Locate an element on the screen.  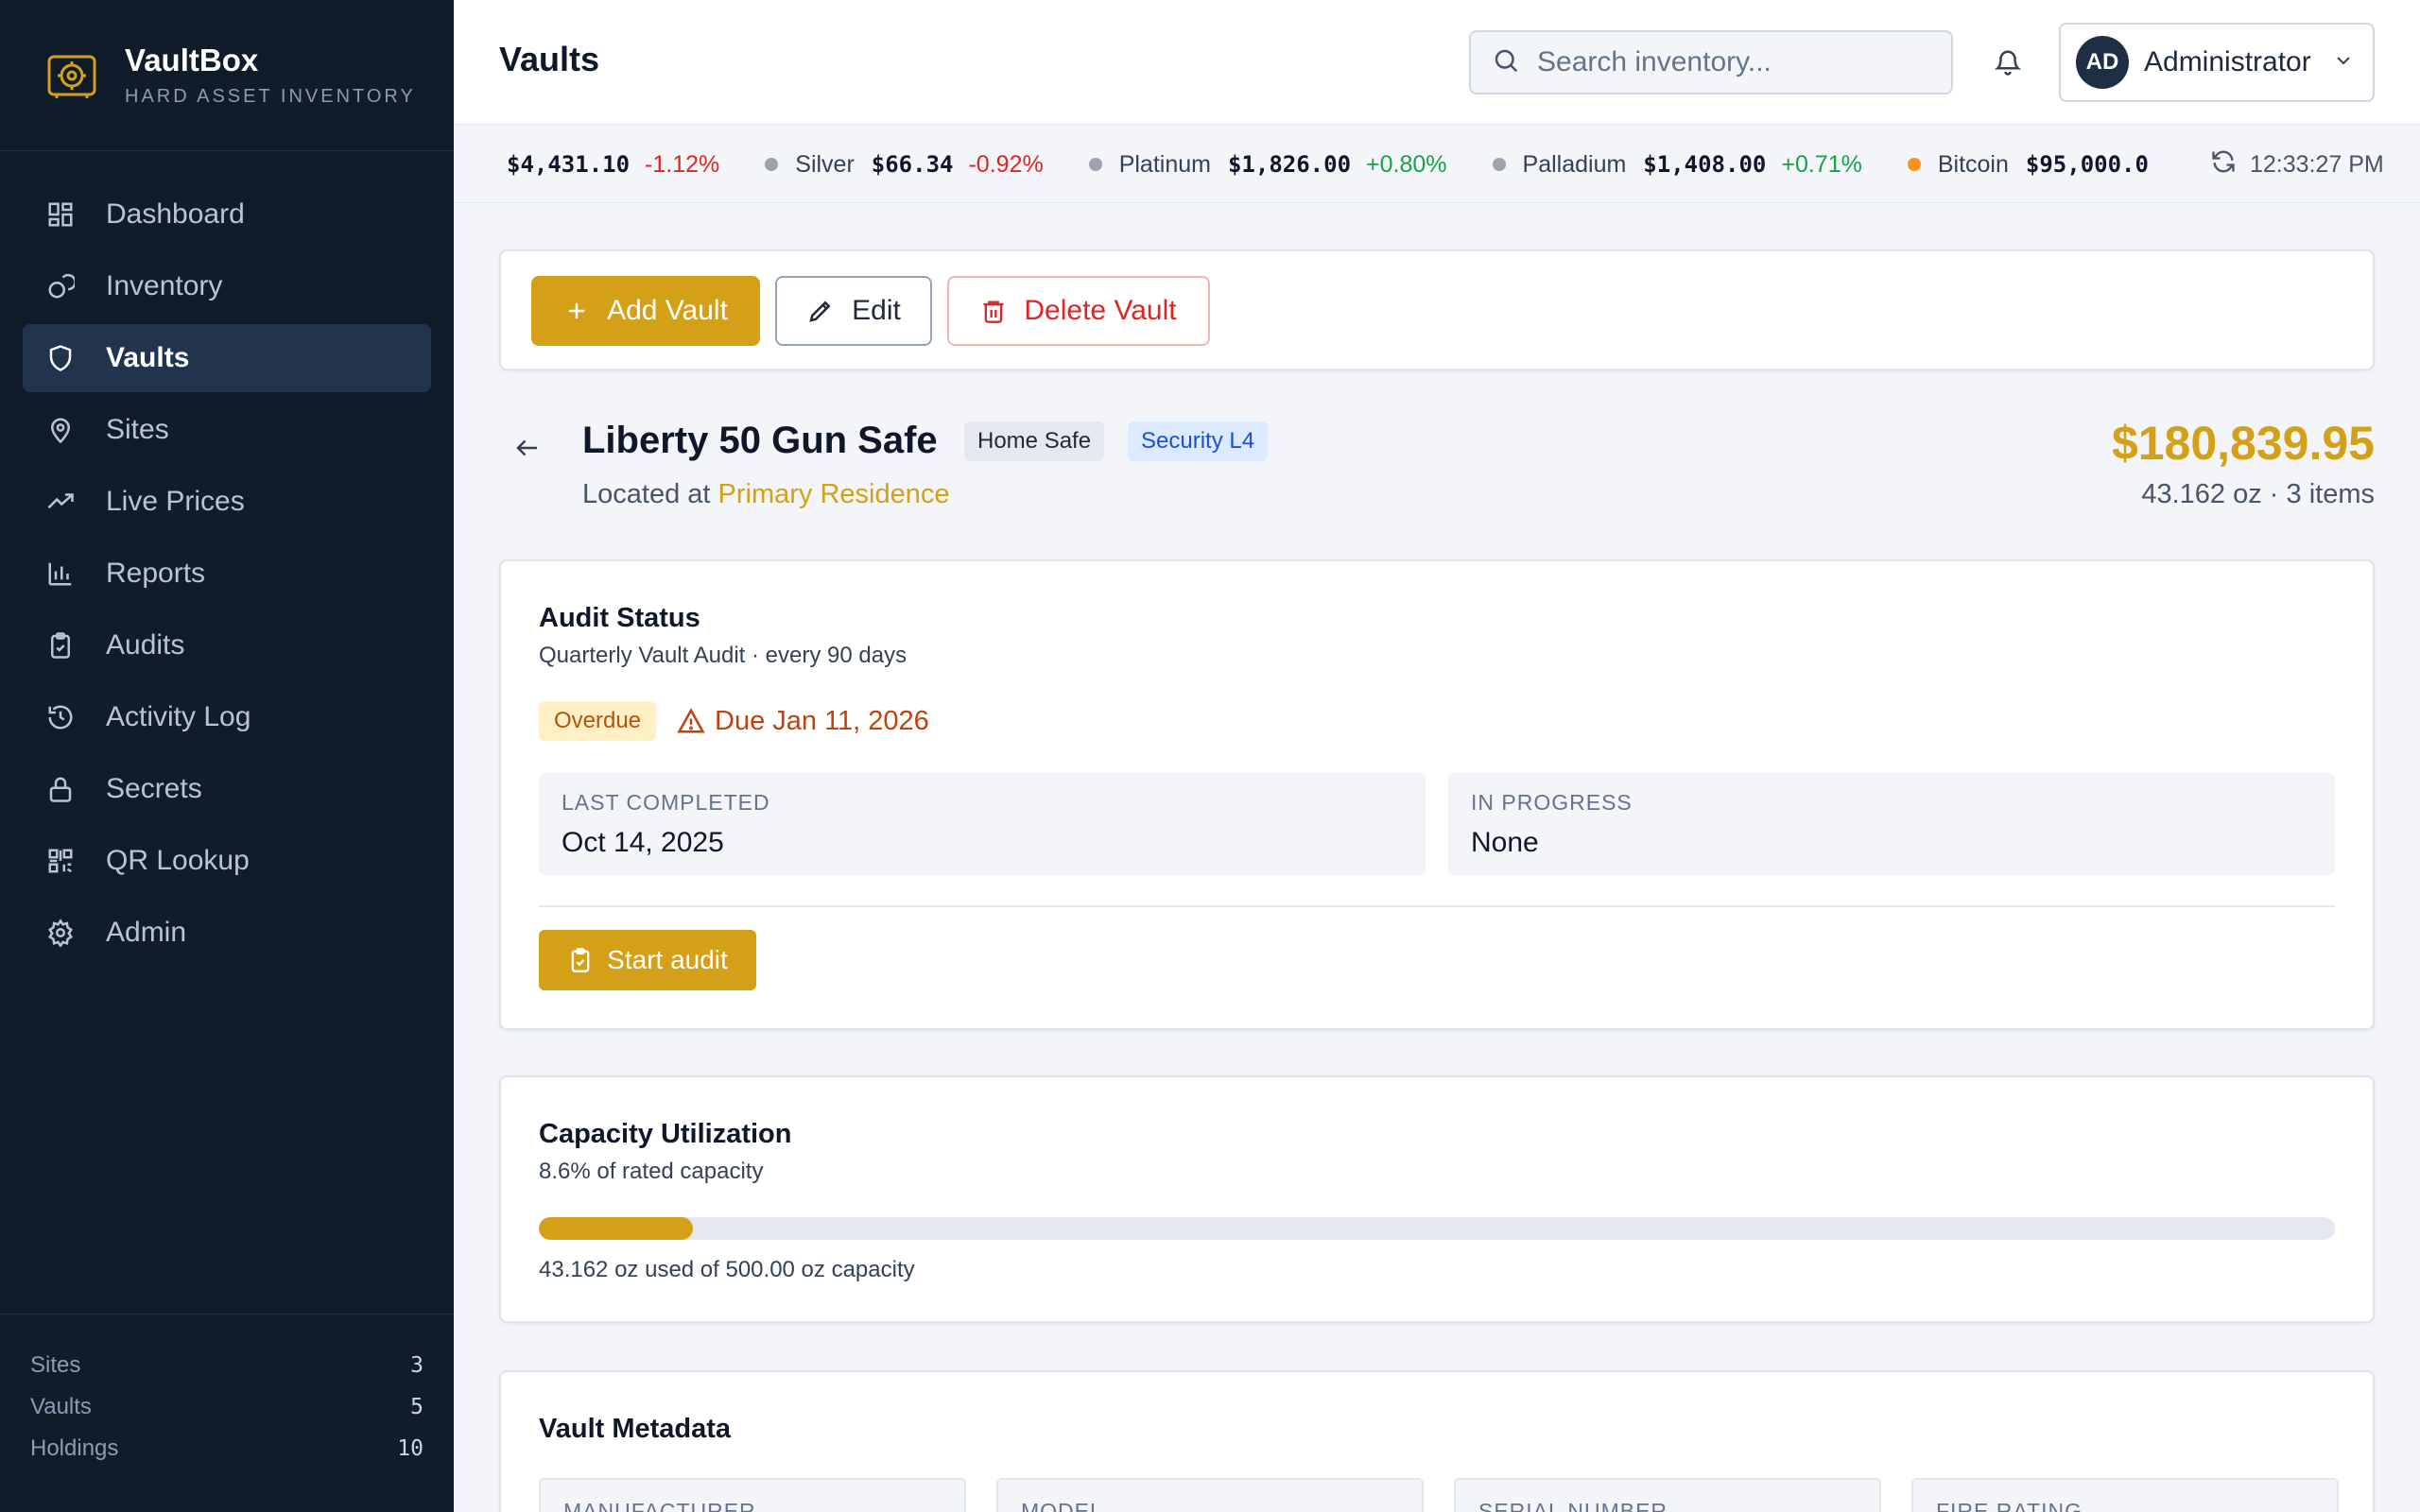
sidebar-item-label: Dashboard is located at coordinates (175, 214).